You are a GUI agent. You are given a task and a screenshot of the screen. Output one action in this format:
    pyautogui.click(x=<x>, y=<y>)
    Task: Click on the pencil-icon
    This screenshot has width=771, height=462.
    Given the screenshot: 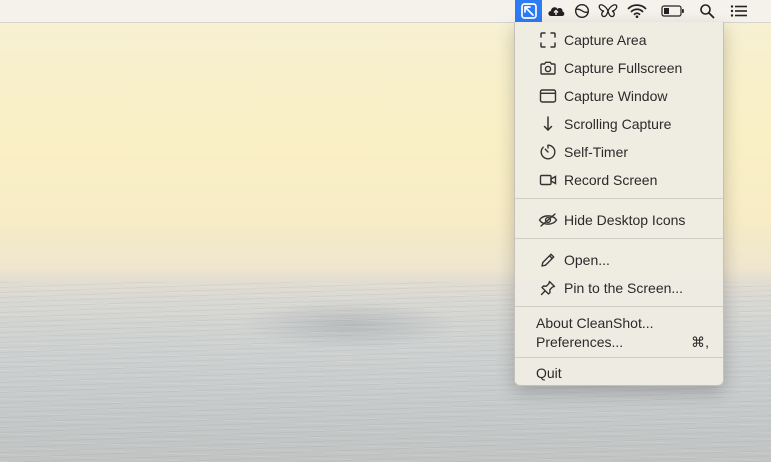 What is the action you would take?
    pyautogui.click(x=548, y=260)
    